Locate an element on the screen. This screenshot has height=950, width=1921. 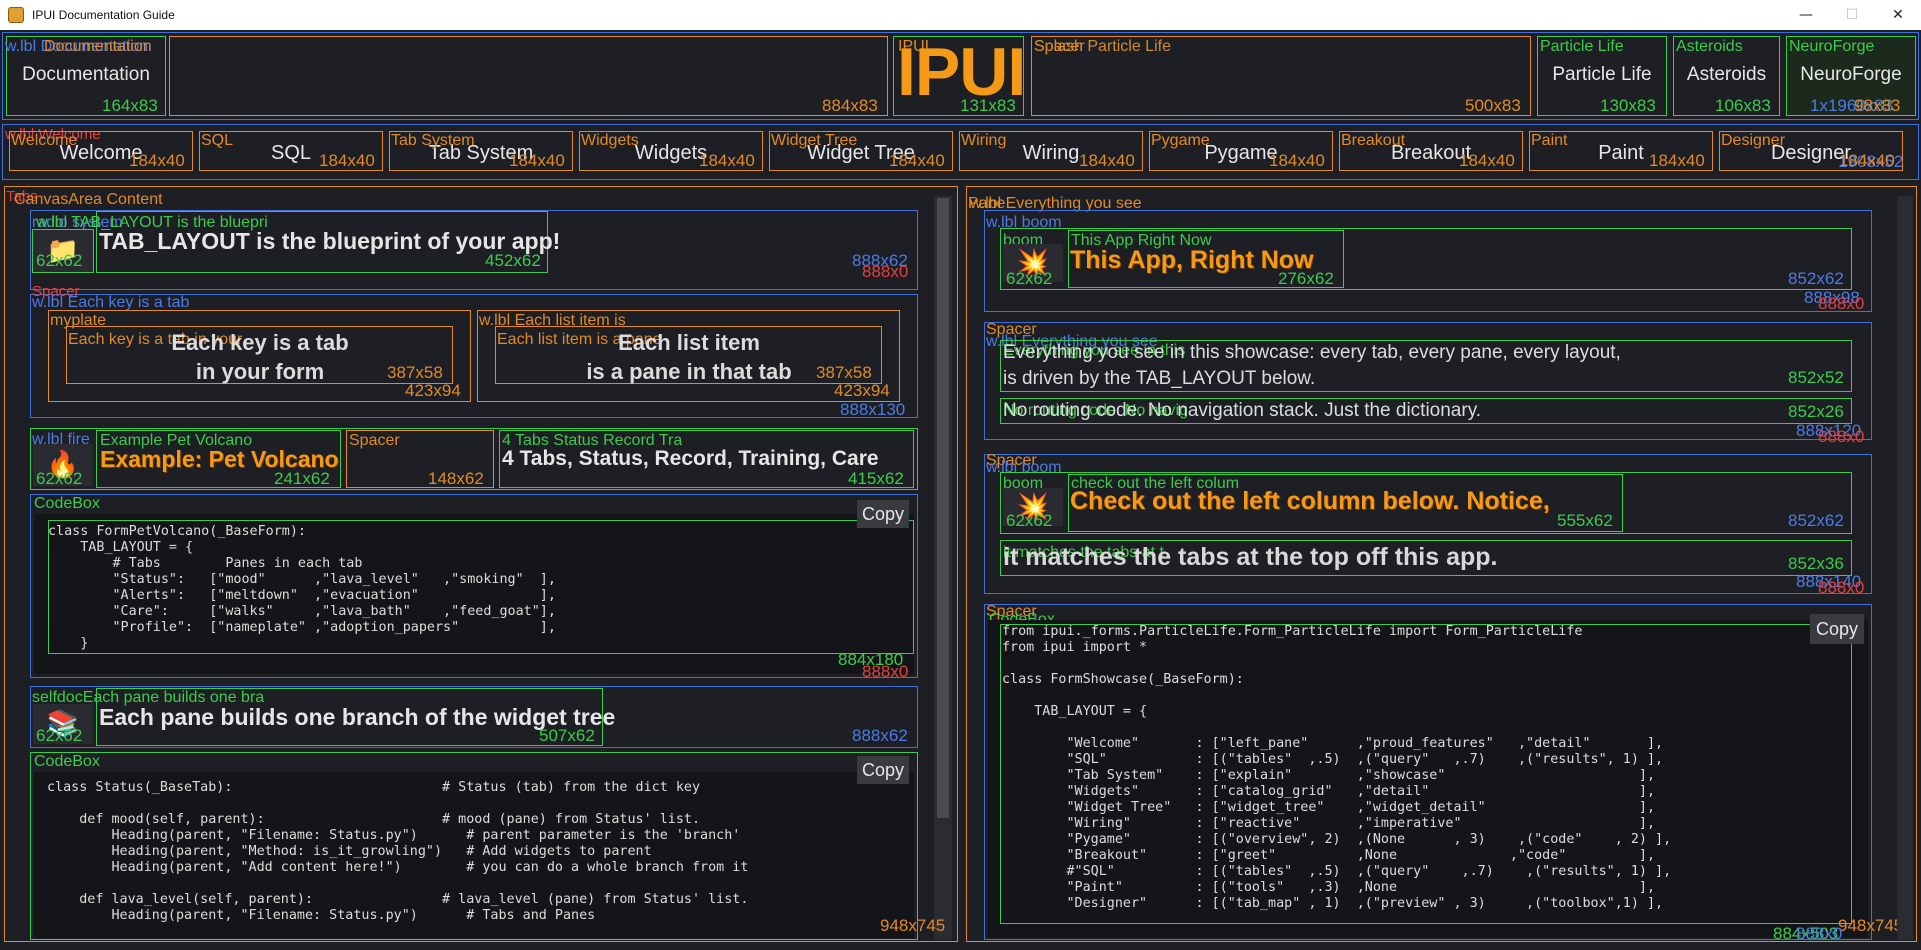
code-line: from ipui import * is located at coordinates (1075, 647).